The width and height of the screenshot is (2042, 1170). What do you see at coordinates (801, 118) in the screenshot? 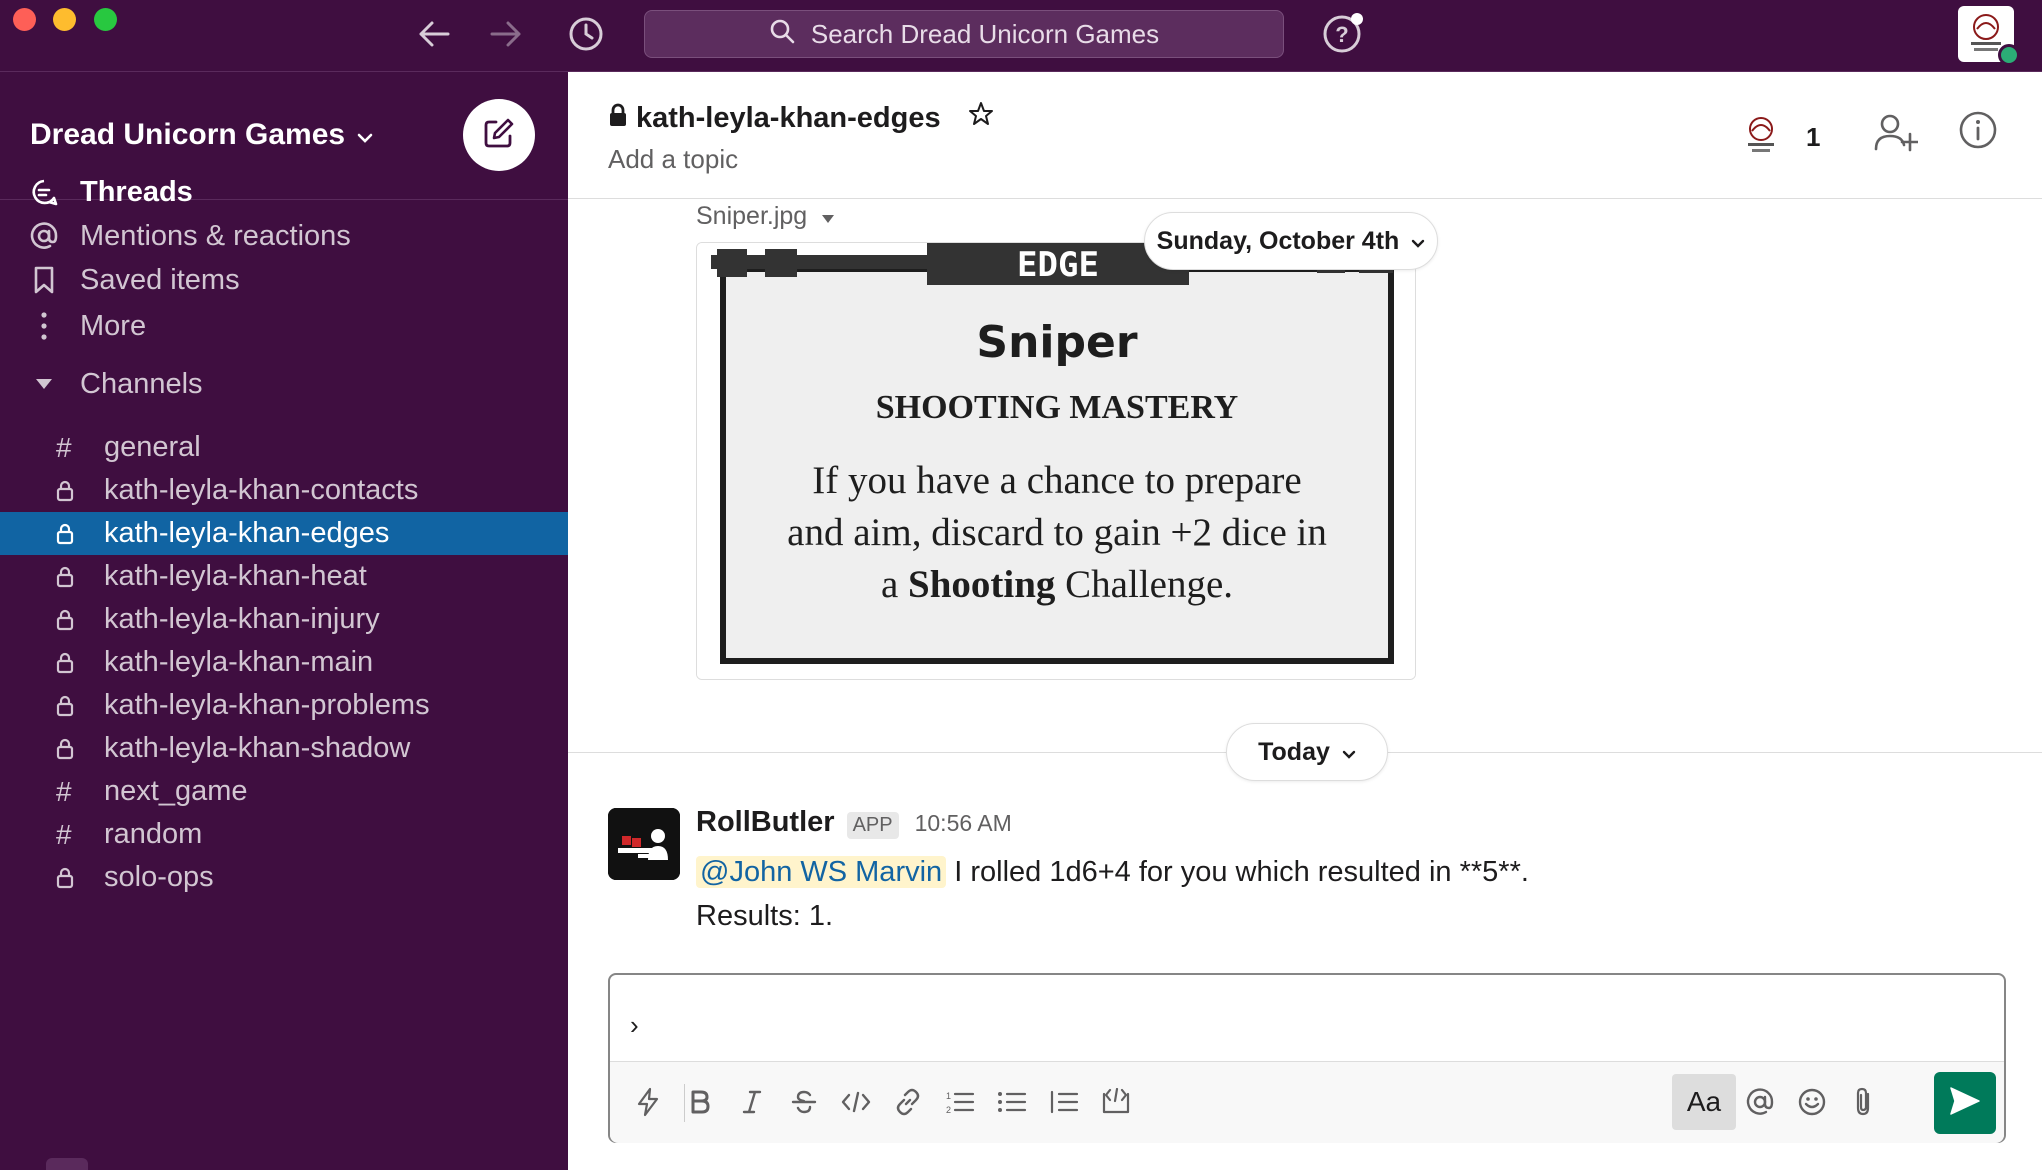
I see `channel-title: kath-leyla-khan-edges` at bounding box center [801, 118].